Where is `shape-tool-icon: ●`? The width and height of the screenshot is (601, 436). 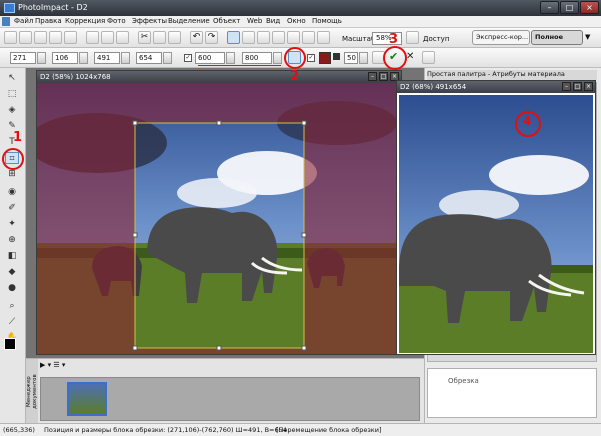
shape-tool-icon: ● is located at coordinates (12, 288).